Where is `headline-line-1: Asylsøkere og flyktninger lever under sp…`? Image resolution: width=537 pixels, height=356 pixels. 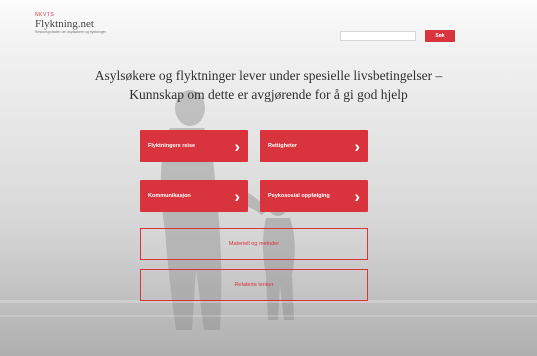 headline-line-1: Asylsøkere og flyktninger lever under sp… is located at coordinates (268, 75).